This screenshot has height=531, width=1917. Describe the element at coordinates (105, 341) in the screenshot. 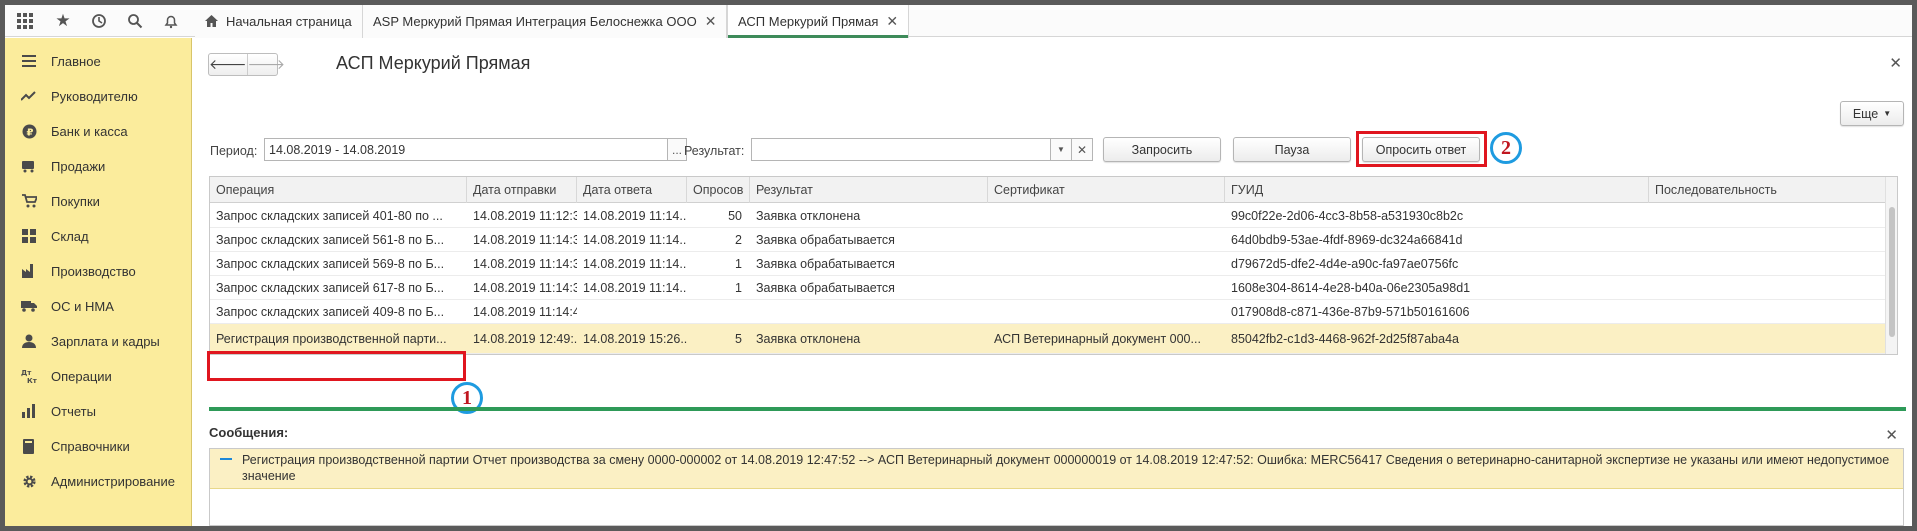

I see `sidebar-item-label: Зарплата и кадры` at that location.